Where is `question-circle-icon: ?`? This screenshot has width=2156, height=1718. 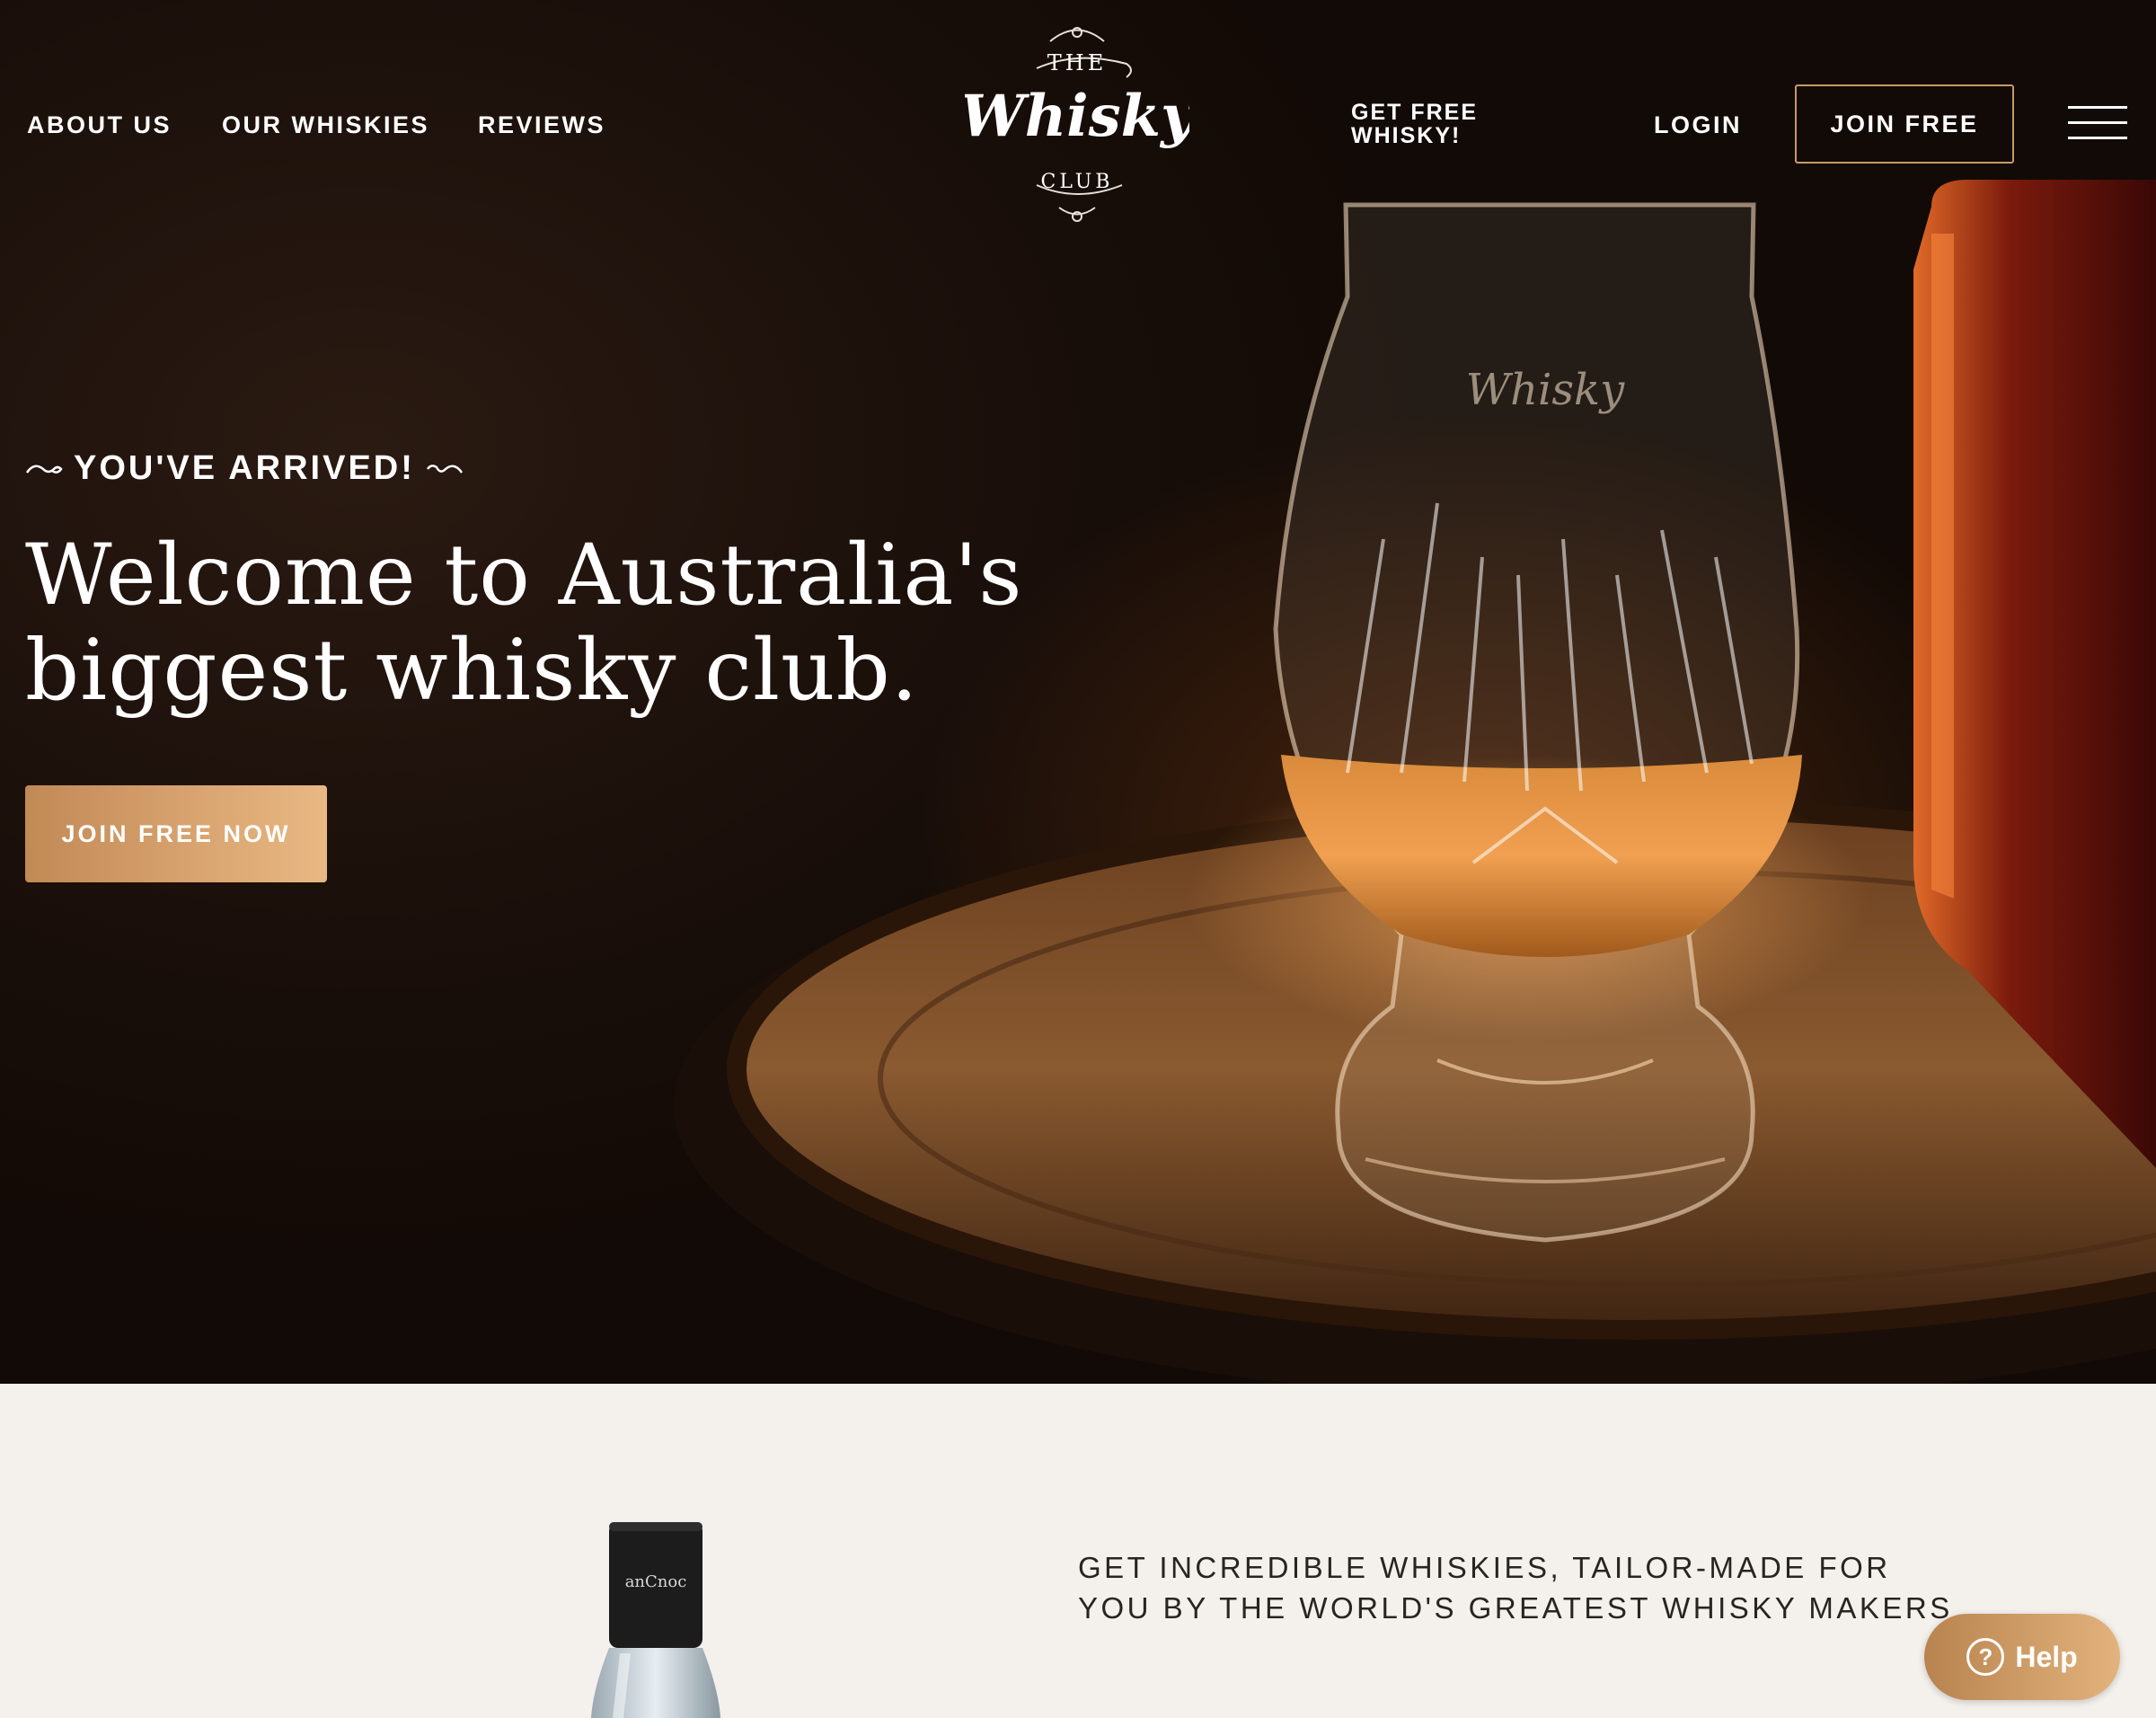 question-circle-icon: ? is located at coordinates (1985, 1657).